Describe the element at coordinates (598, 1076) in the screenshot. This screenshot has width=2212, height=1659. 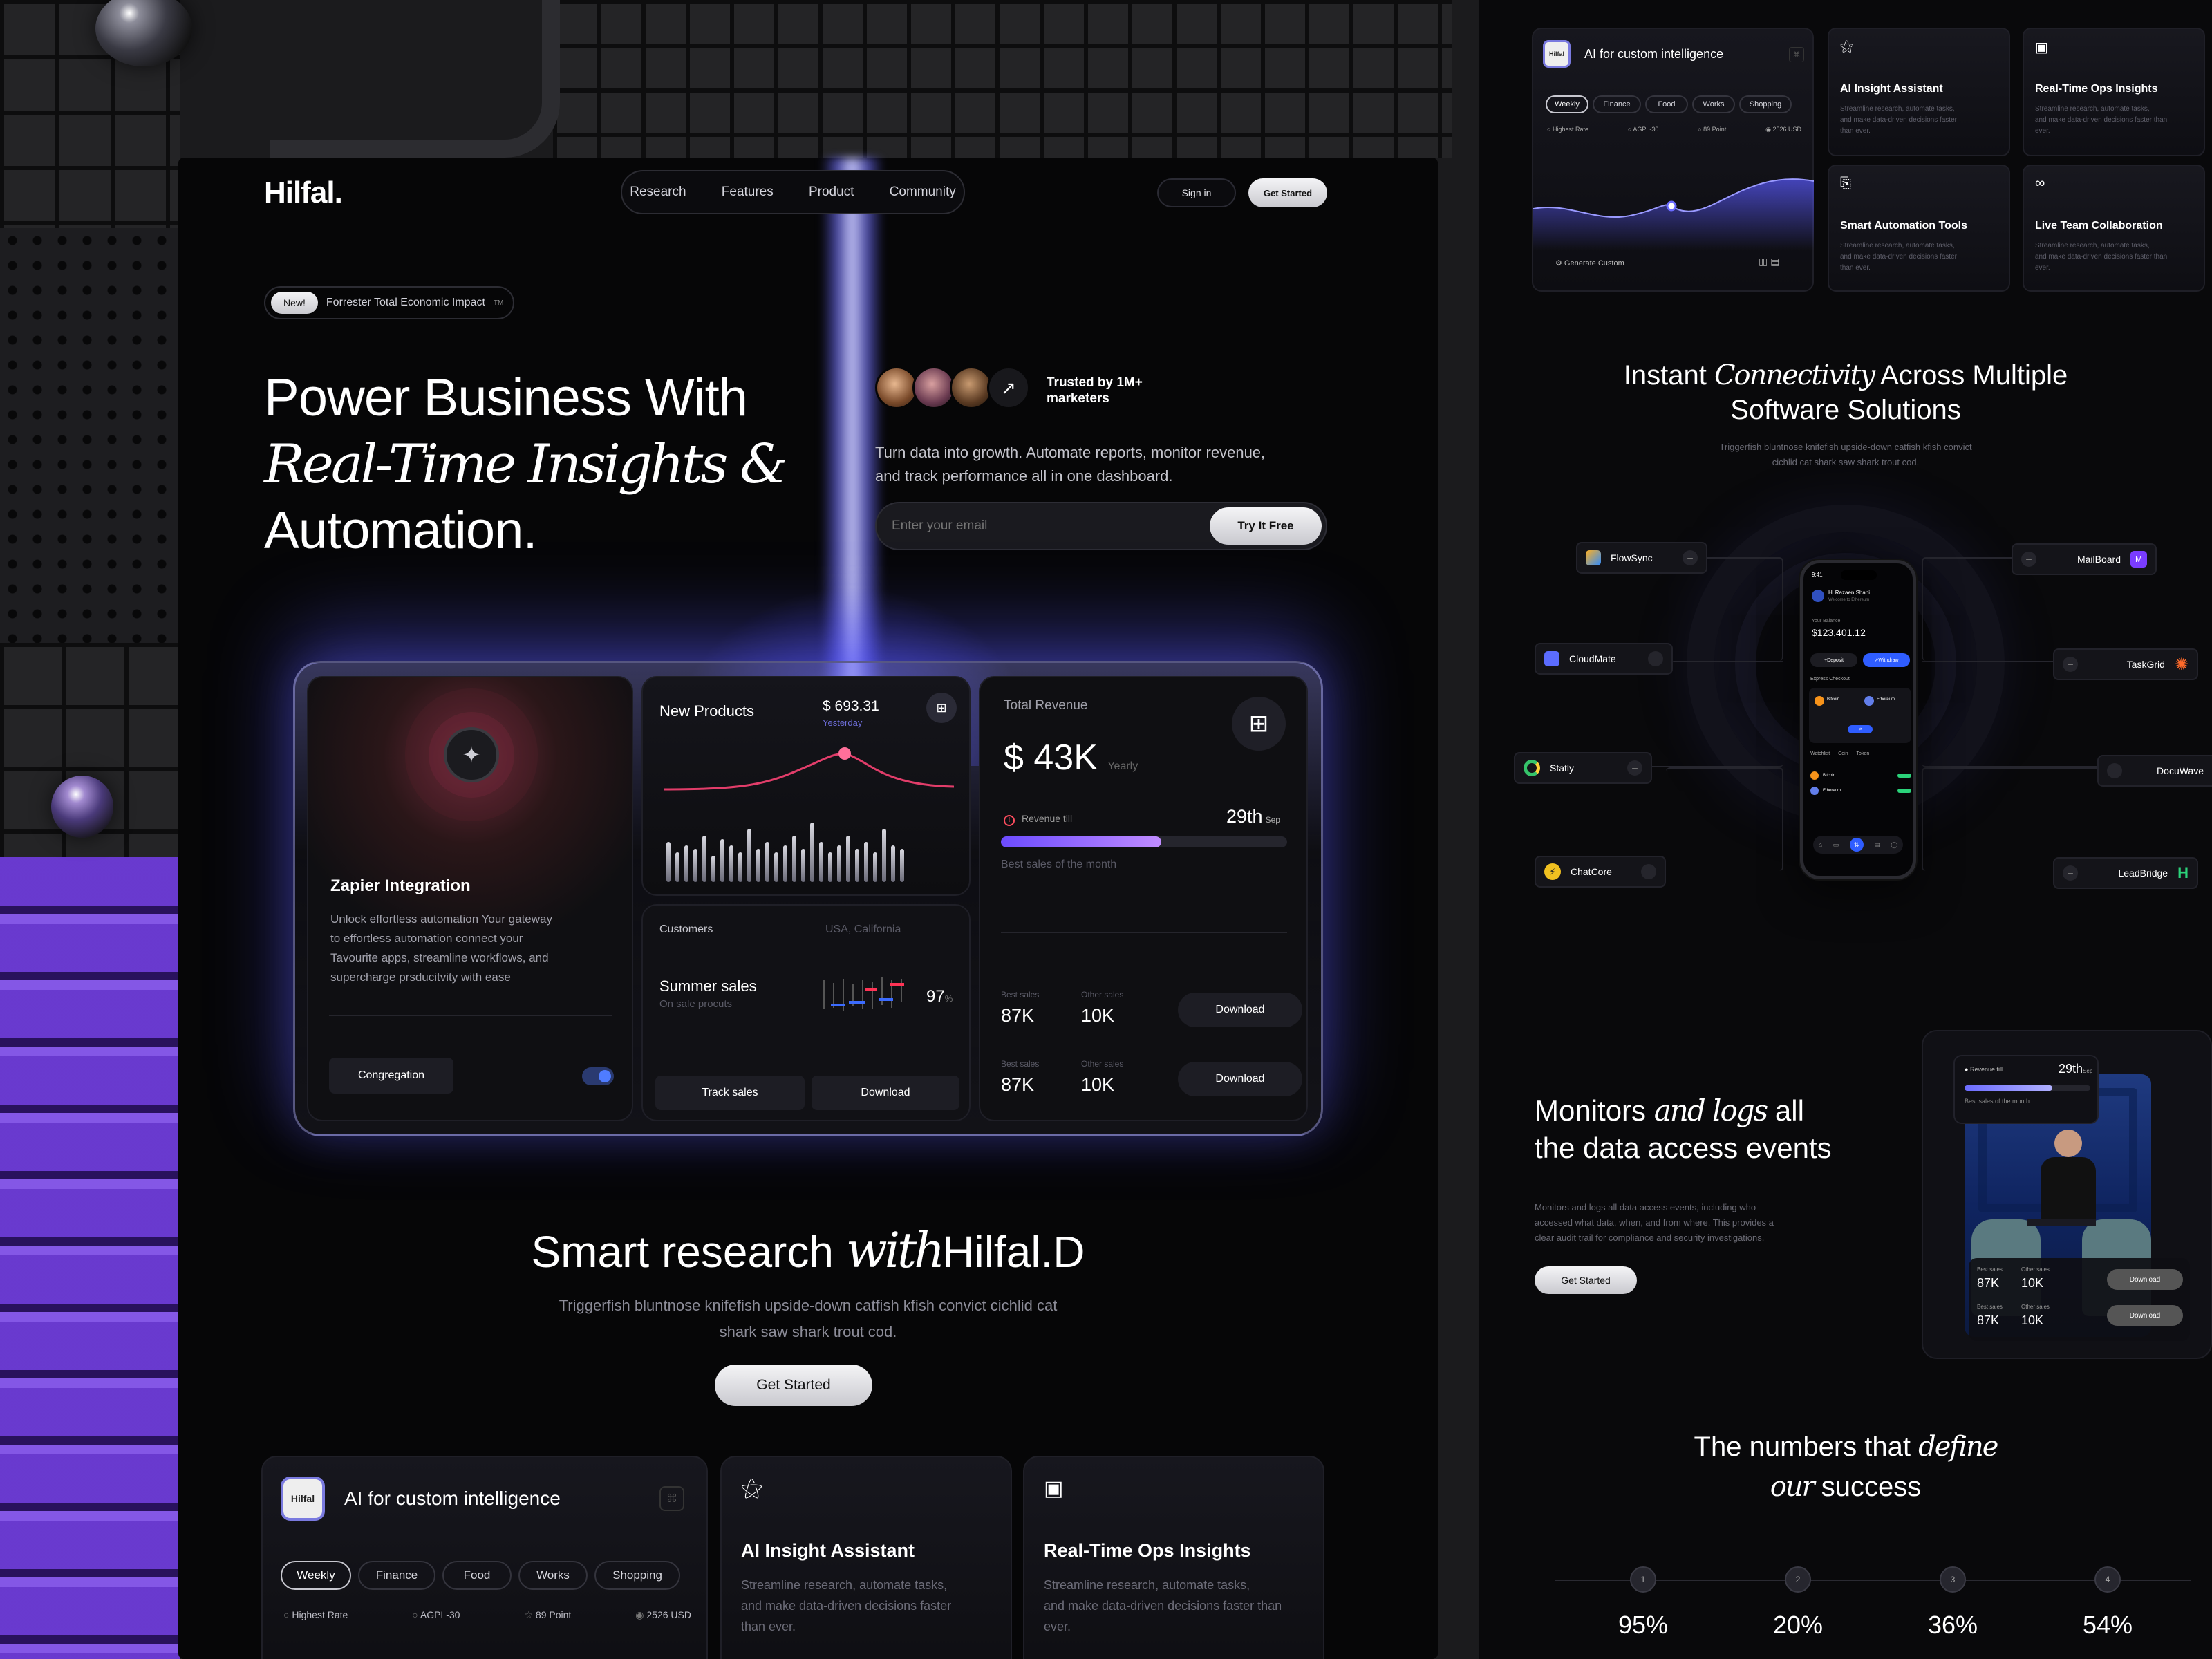
I see `toggle-switch` at that location.